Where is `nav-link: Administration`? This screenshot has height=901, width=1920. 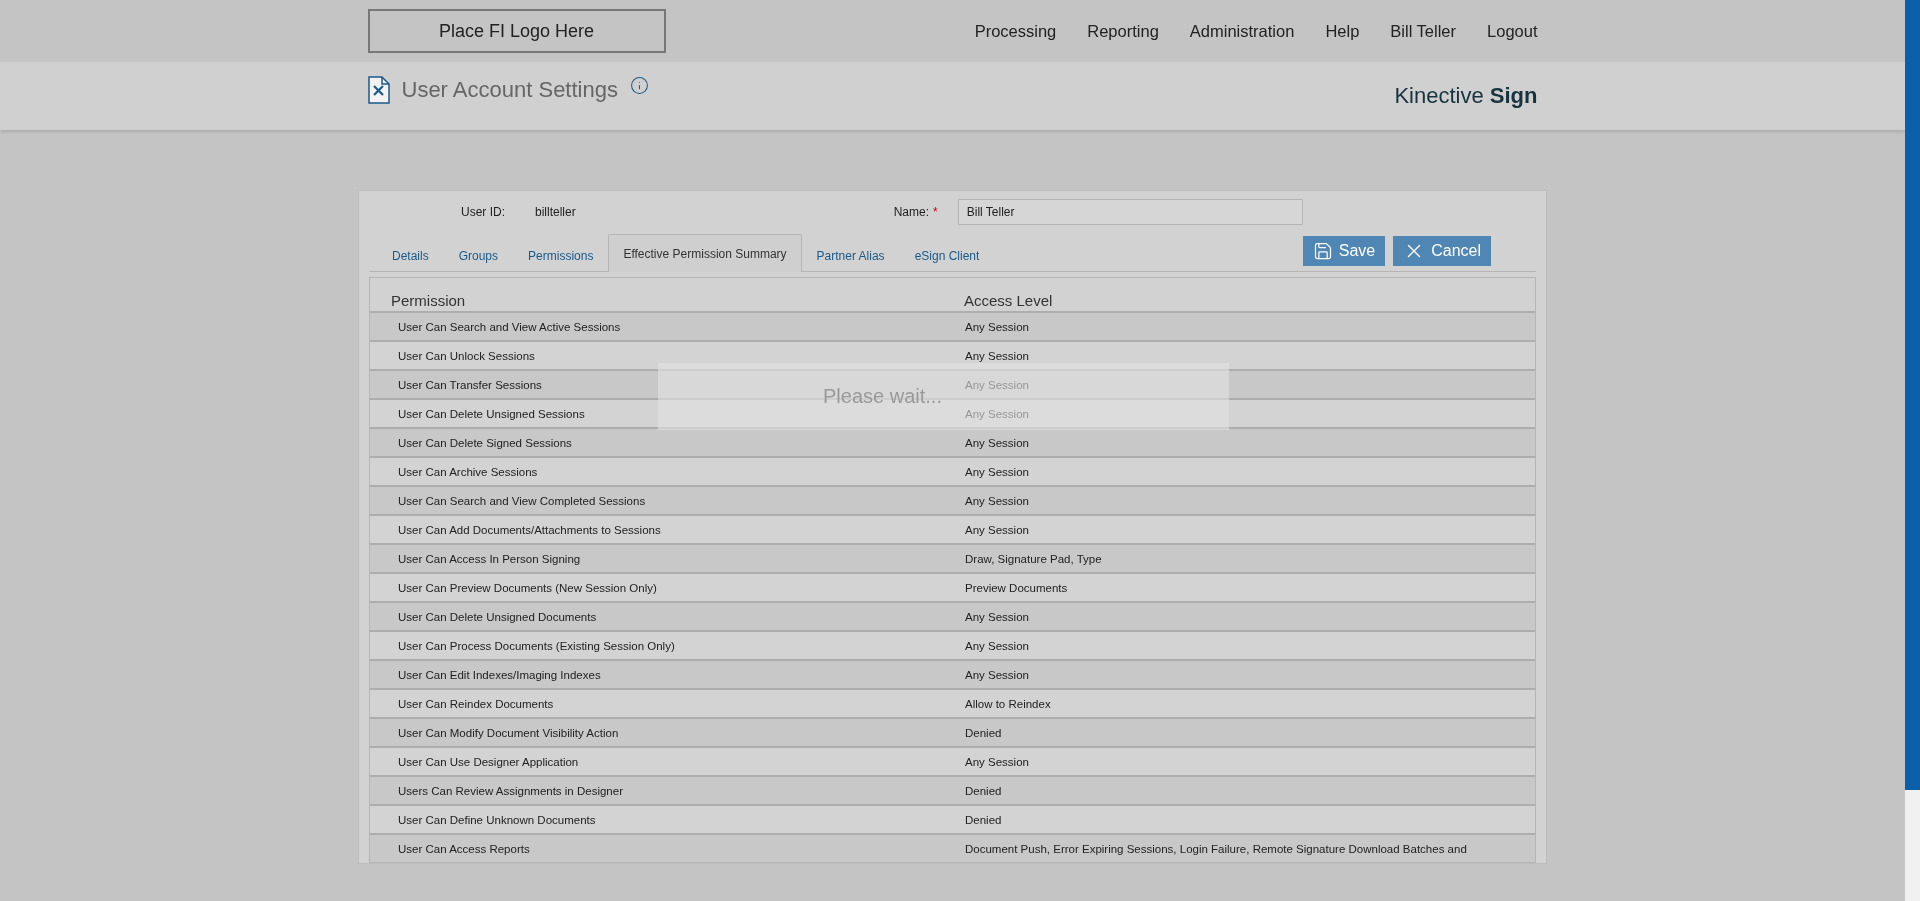
nav-link: Administration is located at coordinates (1242, 31).